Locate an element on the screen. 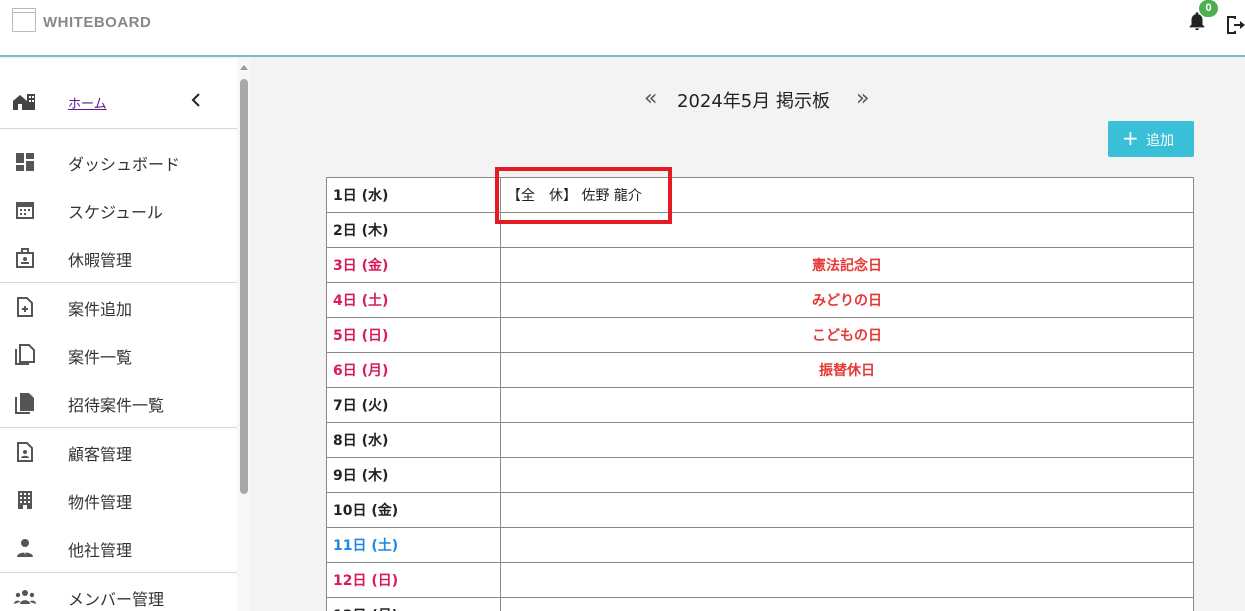 This screenshot has width=1245, height=611. table-row: 6日 (月) 振替休日 is located at coordinates (760, 370).